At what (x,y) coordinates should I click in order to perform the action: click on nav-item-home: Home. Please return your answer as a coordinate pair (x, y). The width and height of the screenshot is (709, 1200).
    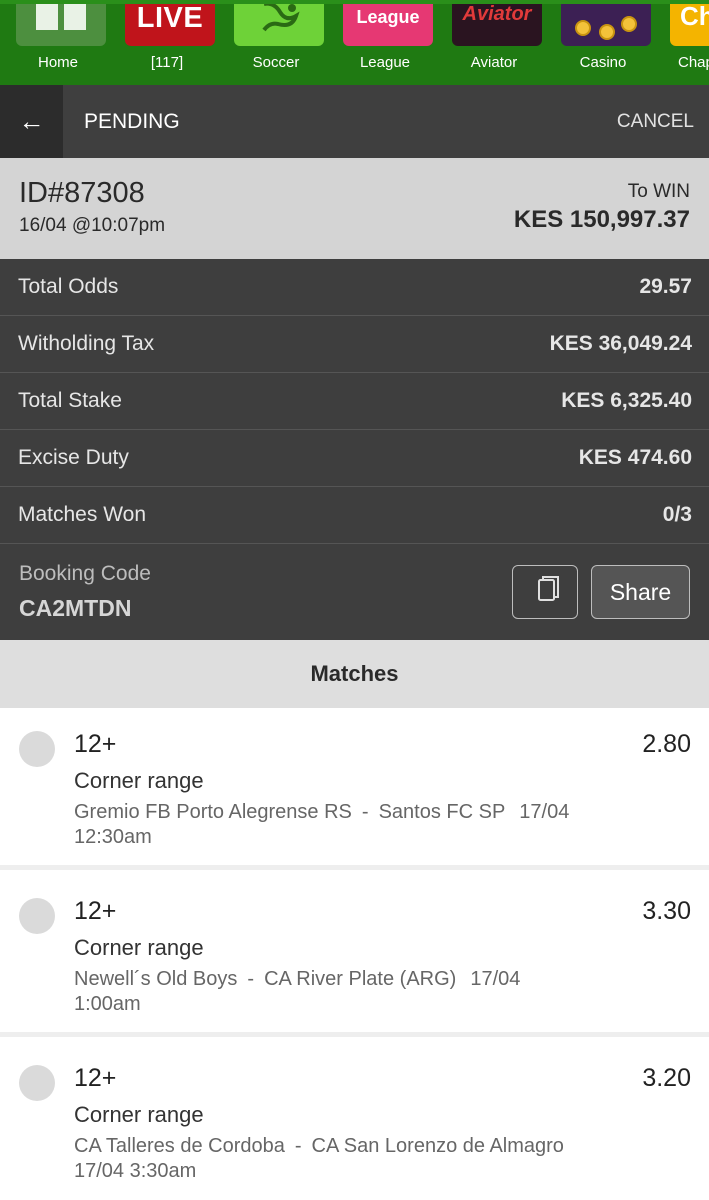
    Looking at the image, I should click on (58, 44).